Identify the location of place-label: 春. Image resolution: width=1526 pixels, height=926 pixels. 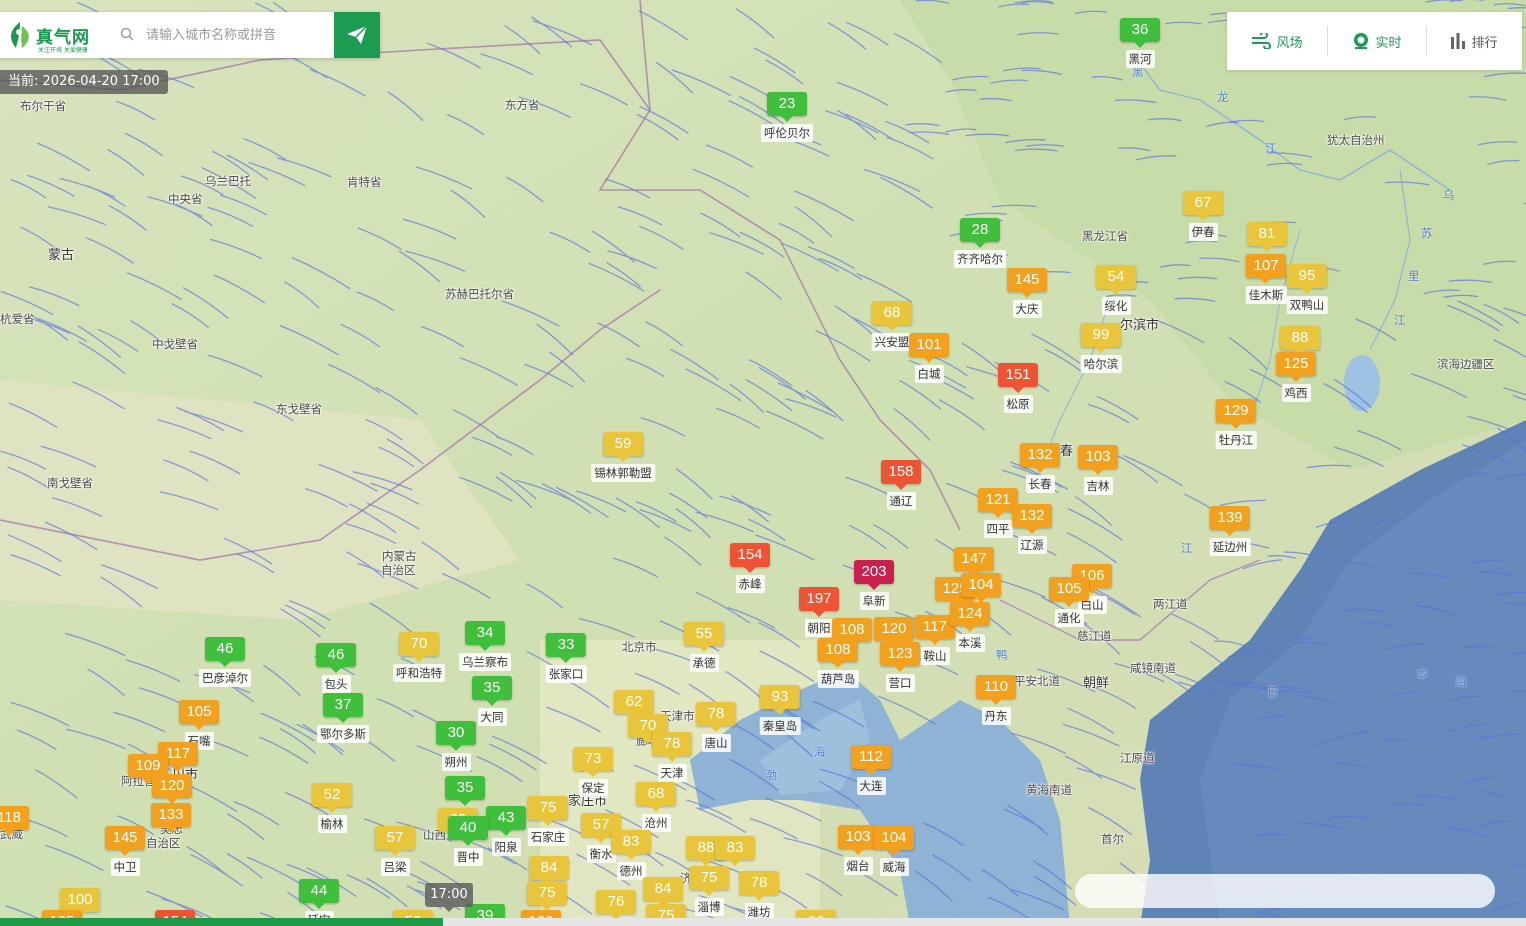
(1067, 451).